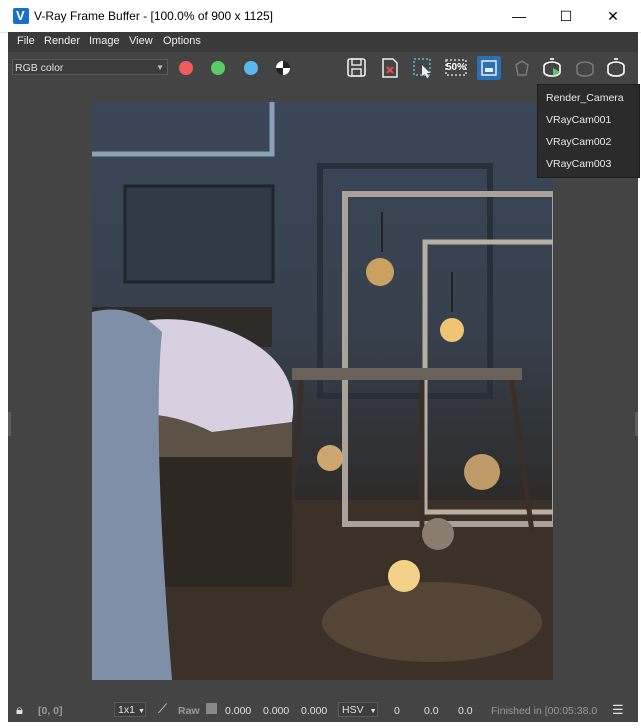 The width and height of the screenshot is (641, 728). I want to click on minimize-button: —, so click(519, 16).